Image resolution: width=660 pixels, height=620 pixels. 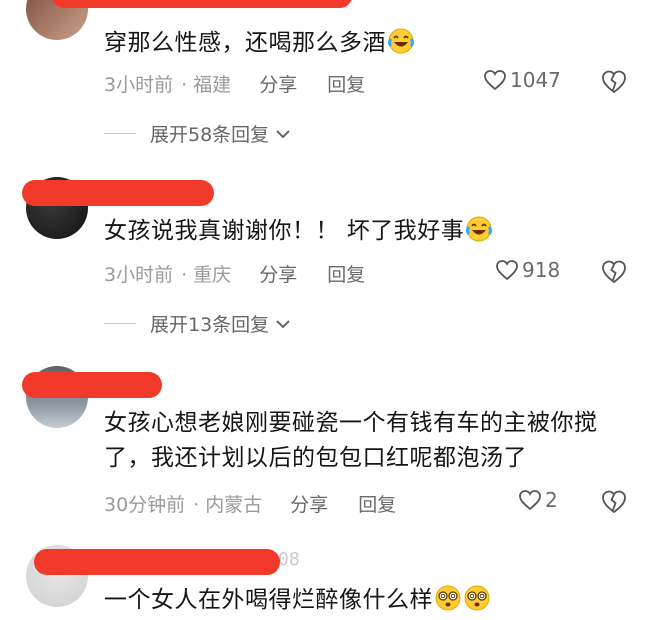 What do you see at coordinates (541, 270) in the screenshot?
I see `like-count: 918` at bounding box center [541, 270].